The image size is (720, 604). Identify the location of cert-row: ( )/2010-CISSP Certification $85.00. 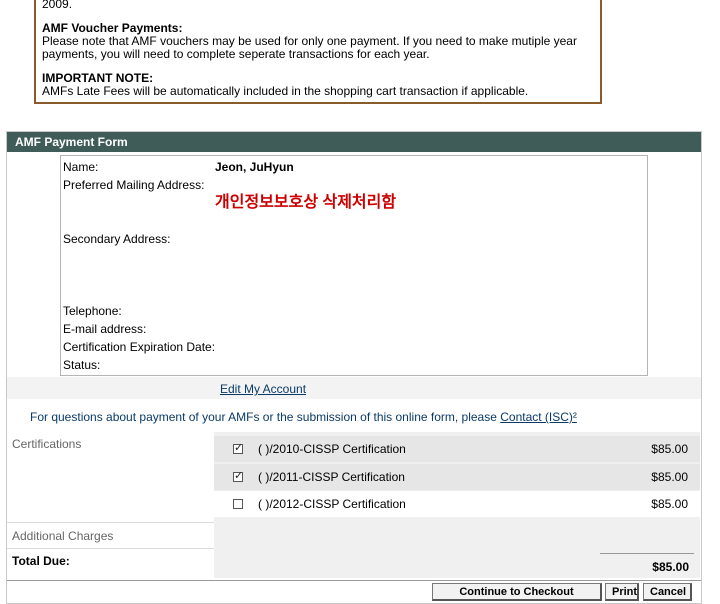
(457, 449).